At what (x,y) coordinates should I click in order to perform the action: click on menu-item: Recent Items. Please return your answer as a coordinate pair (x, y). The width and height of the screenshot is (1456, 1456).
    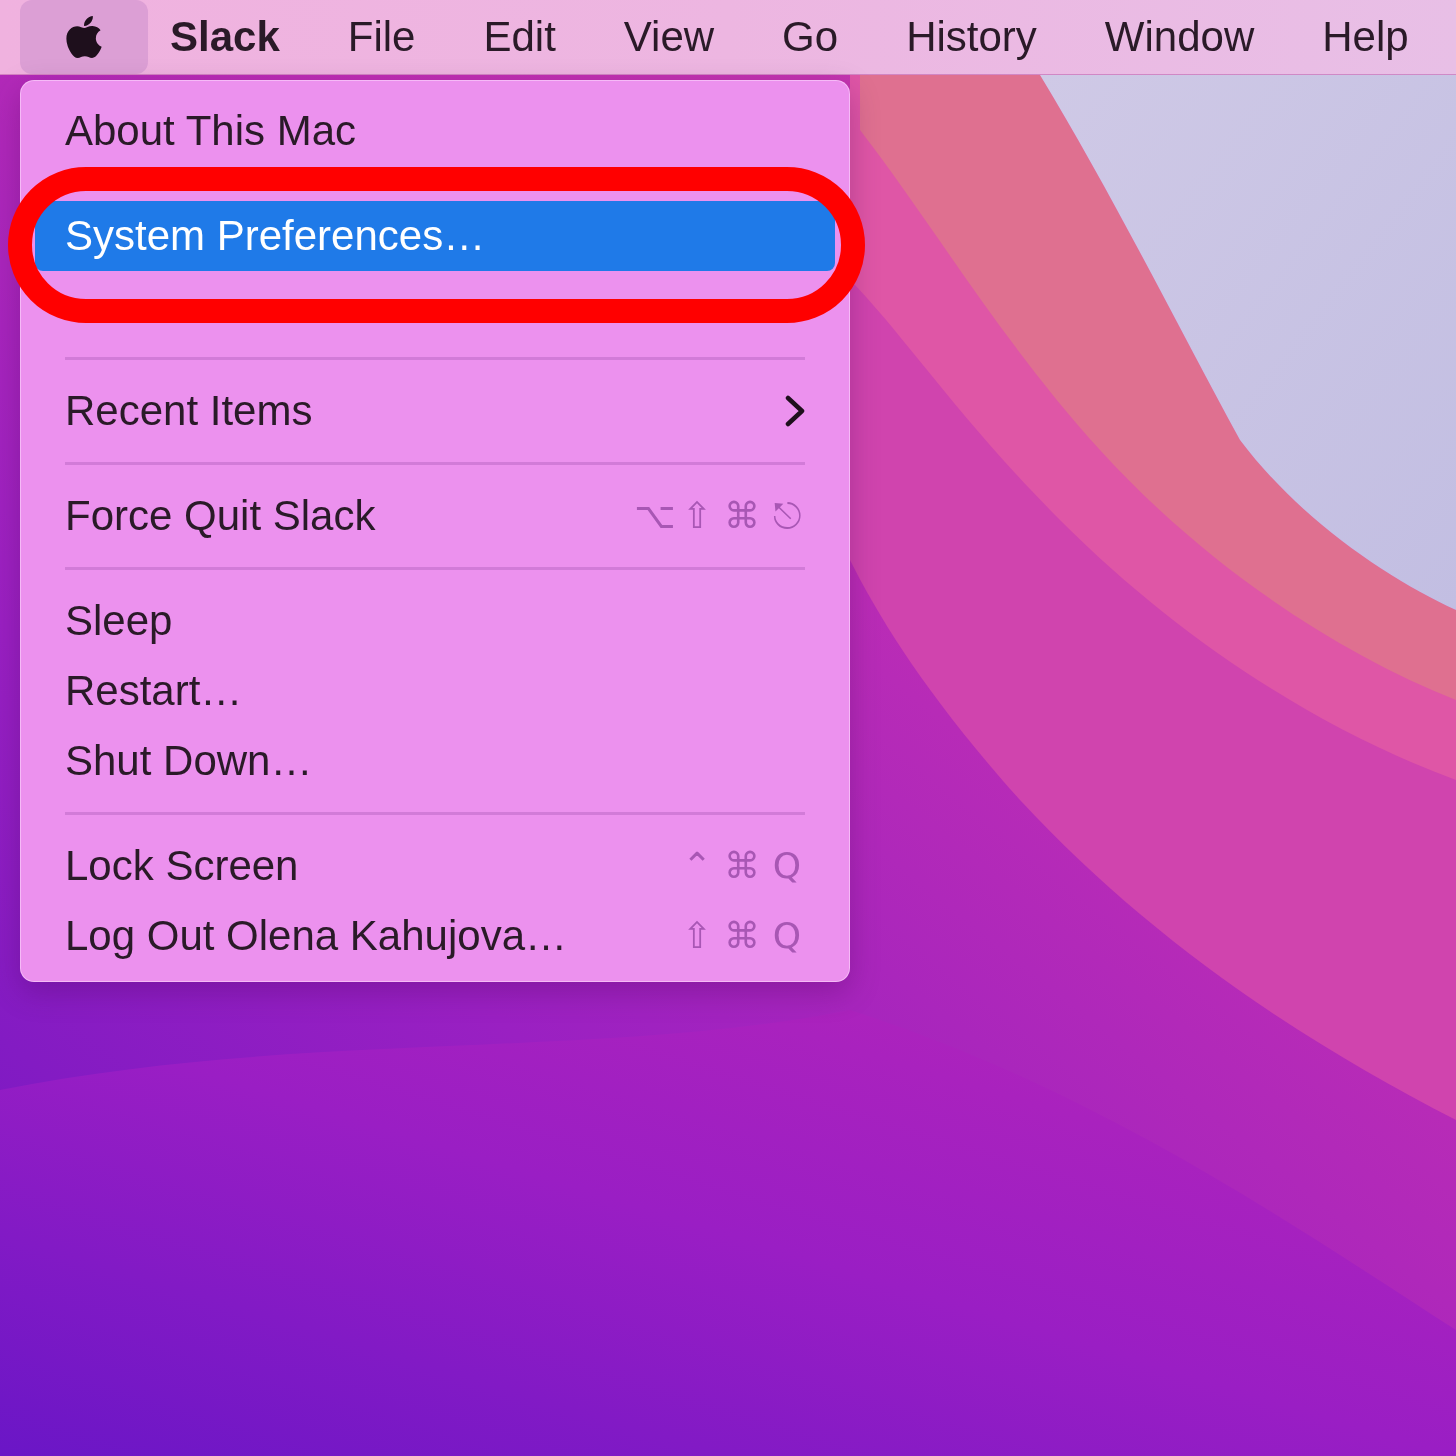
    Looking at the image, I should click on (435, 411).